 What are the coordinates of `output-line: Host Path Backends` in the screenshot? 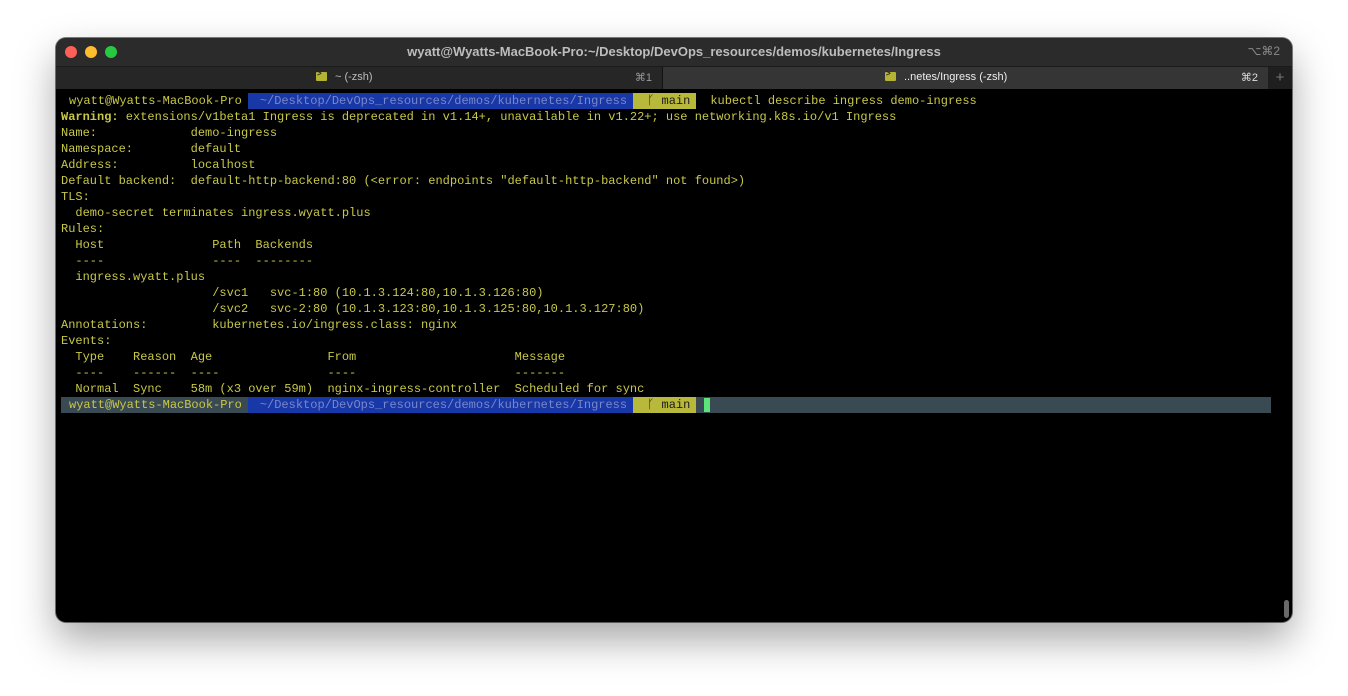 It's located at (187, 245).